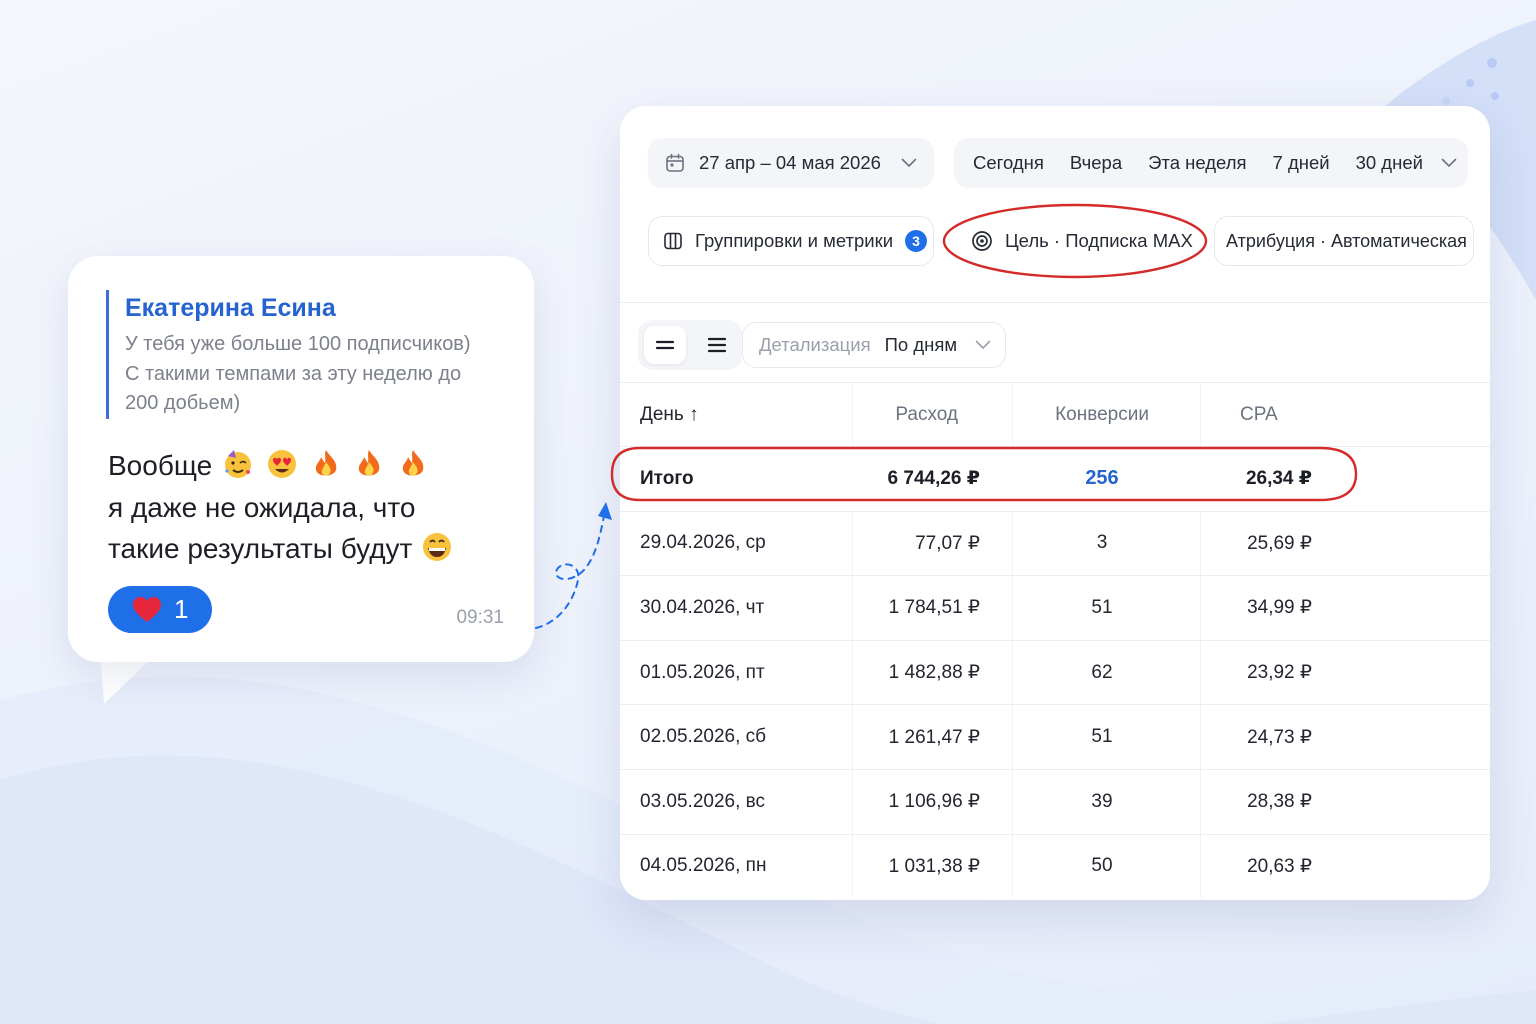 Image resolution: width=1536 pixels, height=1024 pixels. I want to click on total-row: Итого 6 744,26 ₽ 256 26,34 ₽, so click(1055, 478).